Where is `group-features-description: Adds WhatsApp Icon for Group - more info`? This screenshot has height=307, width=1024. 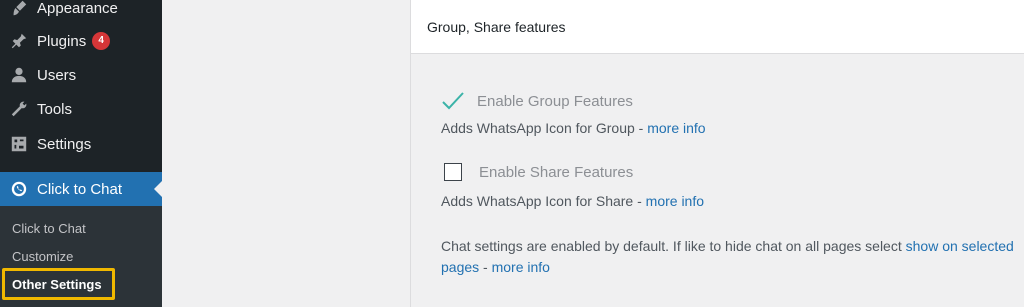 group-features-description: Adds WhatsApp Icon for Group - more info is located at coordinates (573, 128).